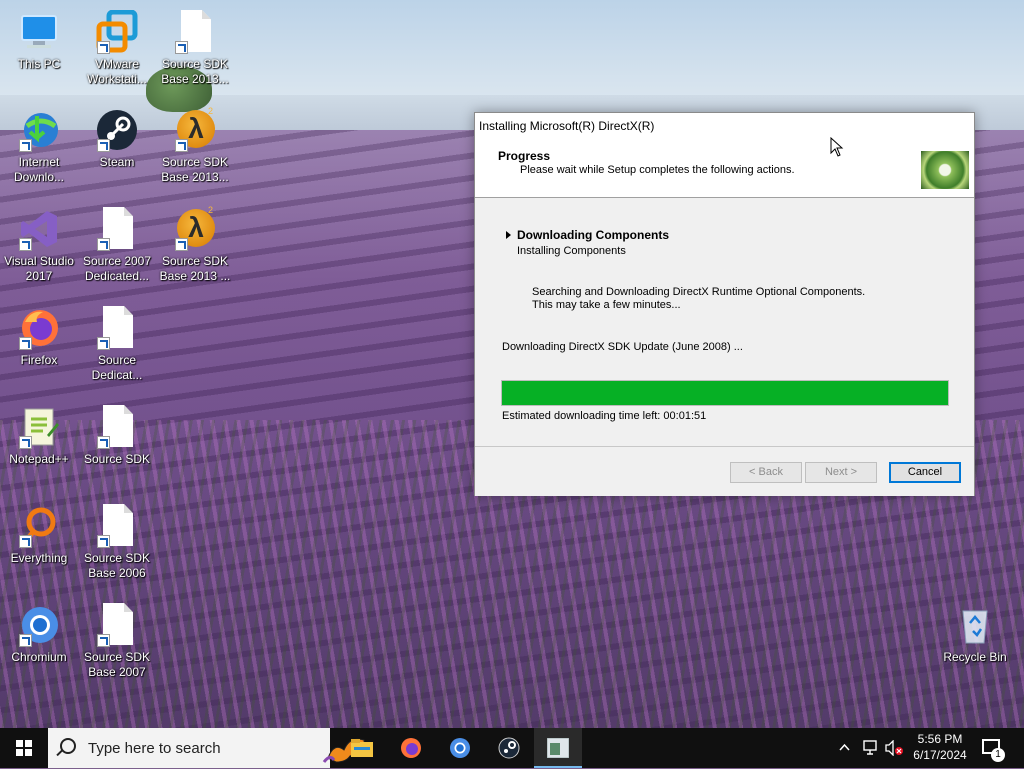  What do you see at coordinates (39, 459) in the screenshot?
I see `desktop-icon-label: Notepad++` at bounding box center [39, 459].